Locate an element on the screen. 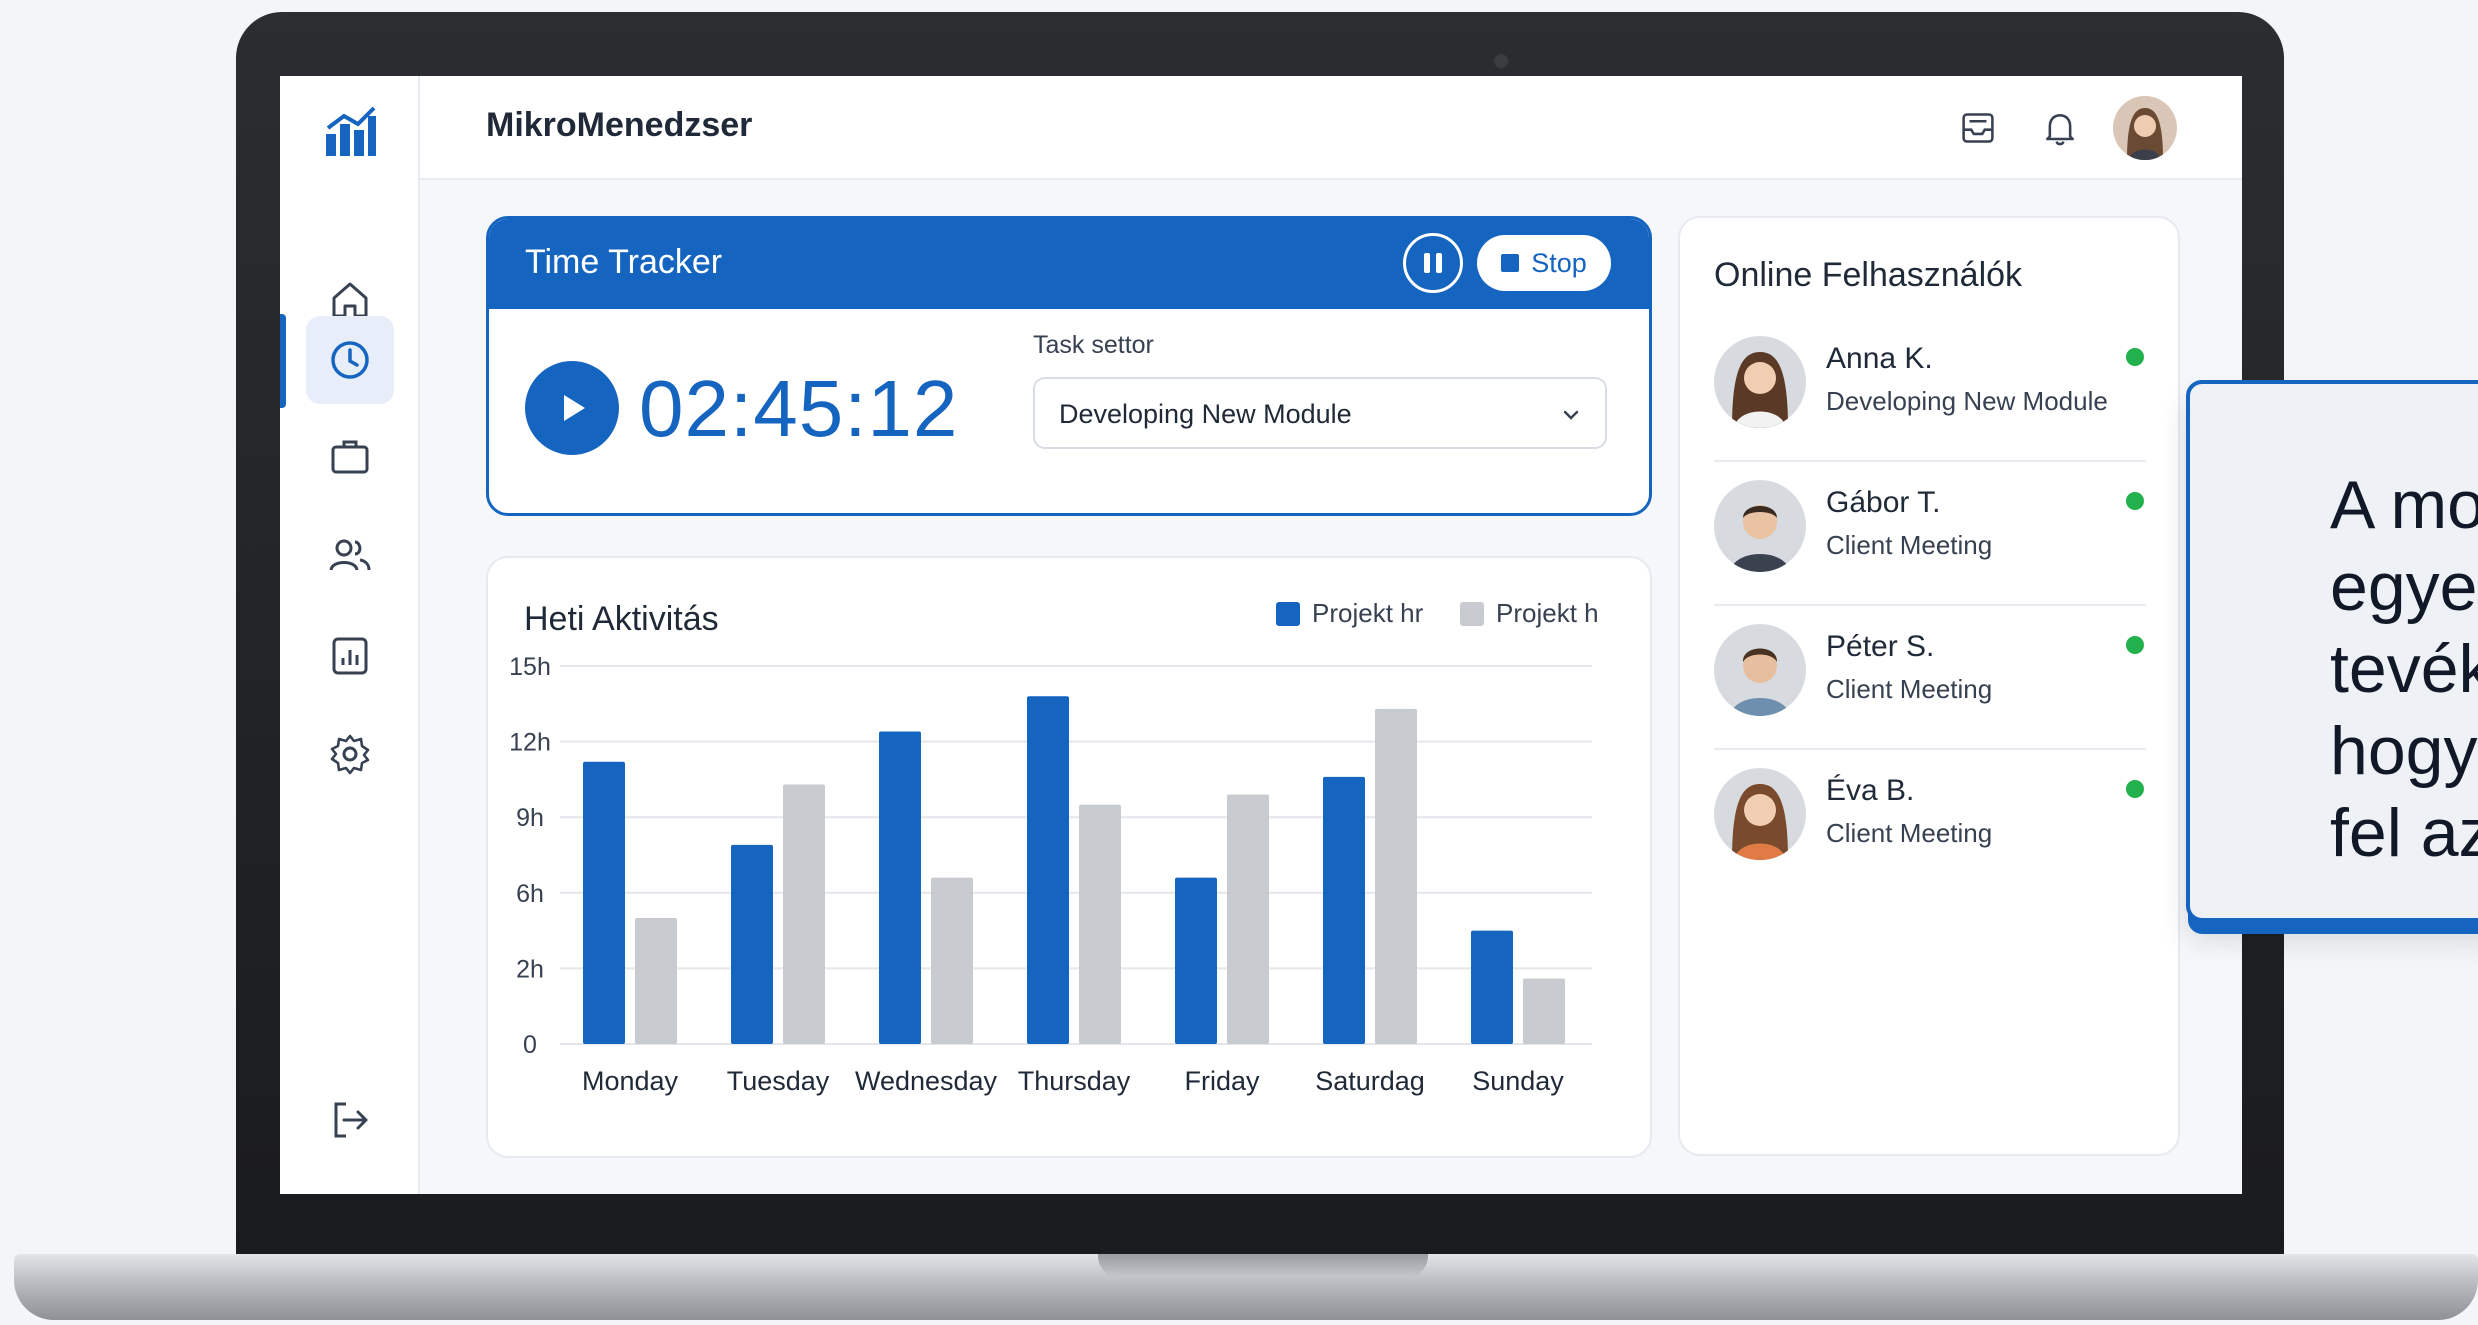 This screenshot has width=2478, height=1325. user-row: Éva B. Client Meeting is located at coordinates (1930, 822).